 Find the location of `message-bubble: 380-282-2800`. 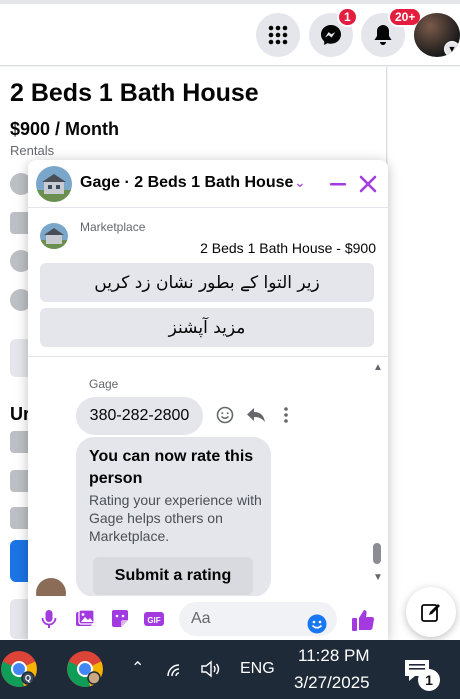

message-bubble: 380-282-2800 is located at coordinates (139, 416).